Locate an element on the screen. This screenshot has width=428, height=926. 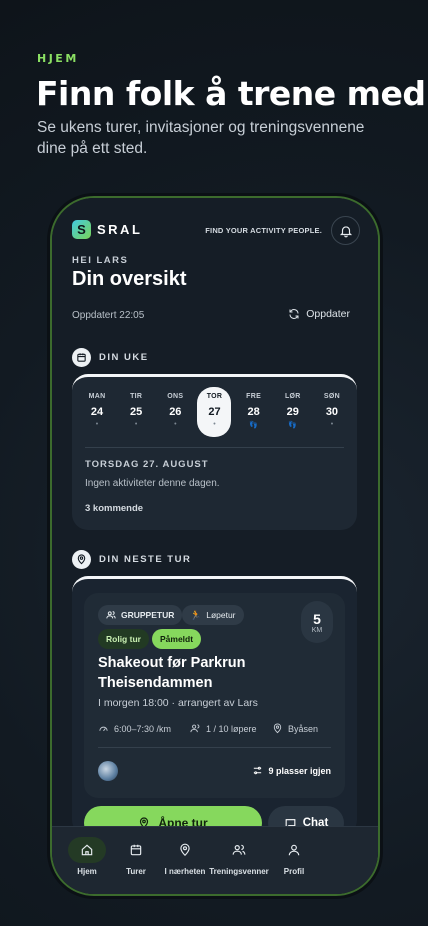
status-badge: Påmeldt is located at coordinates (177, 639).